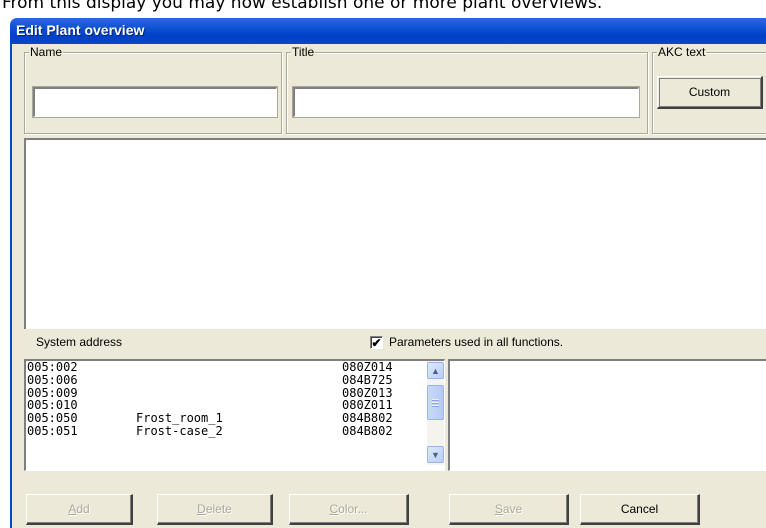 This screenshot has width=766, height=528. I want to click on save-button-label: ave, so click(512, 509).